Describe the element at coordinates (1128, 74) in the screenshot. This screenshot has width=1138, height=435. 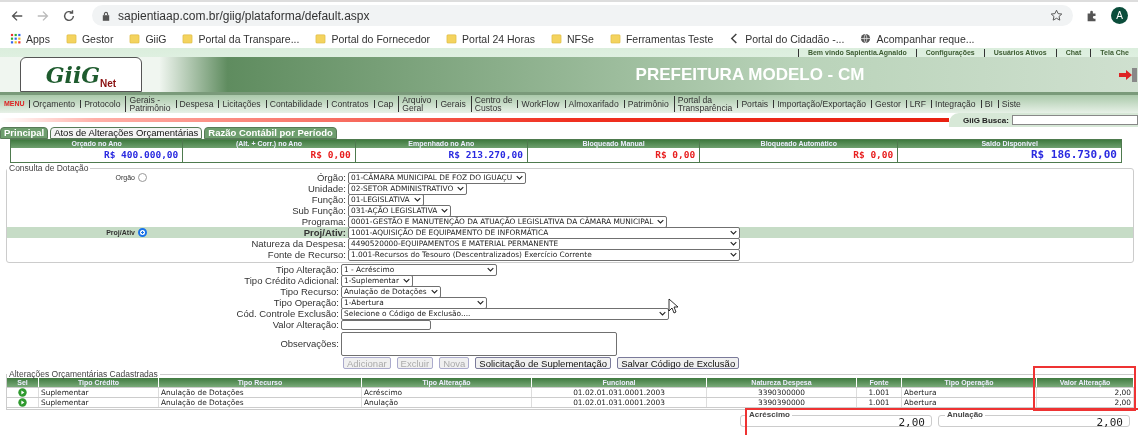
I see `exit-arrow-icon` at that location.